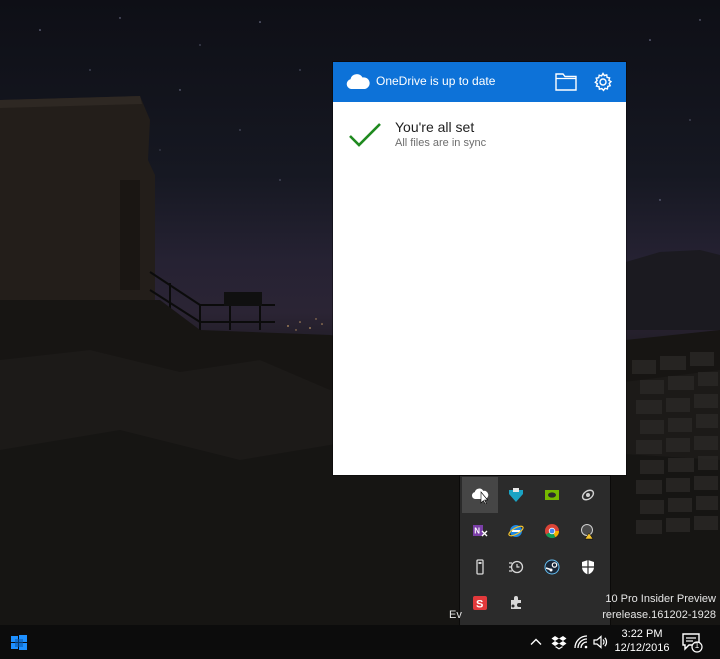 The height and width of the screenshot is (659, 720). I want to click on security-warning-icon, so click(587, 532).